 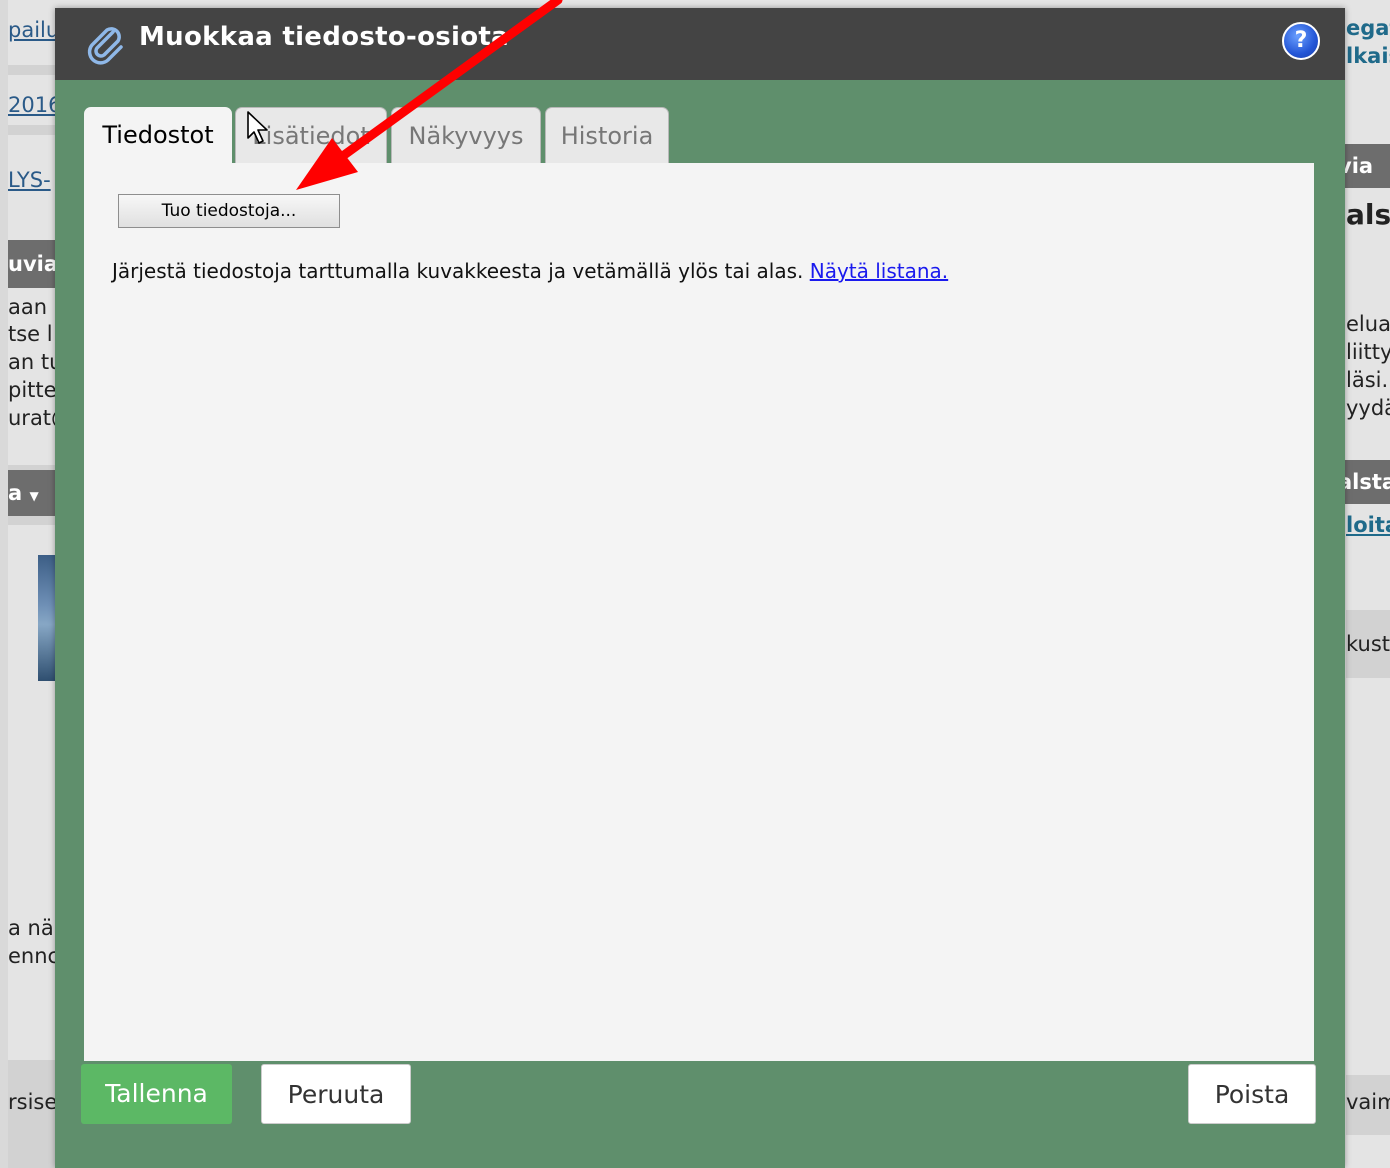 I want to click on bg-text-fragment: vaim, so click(x=1368, y=1102).